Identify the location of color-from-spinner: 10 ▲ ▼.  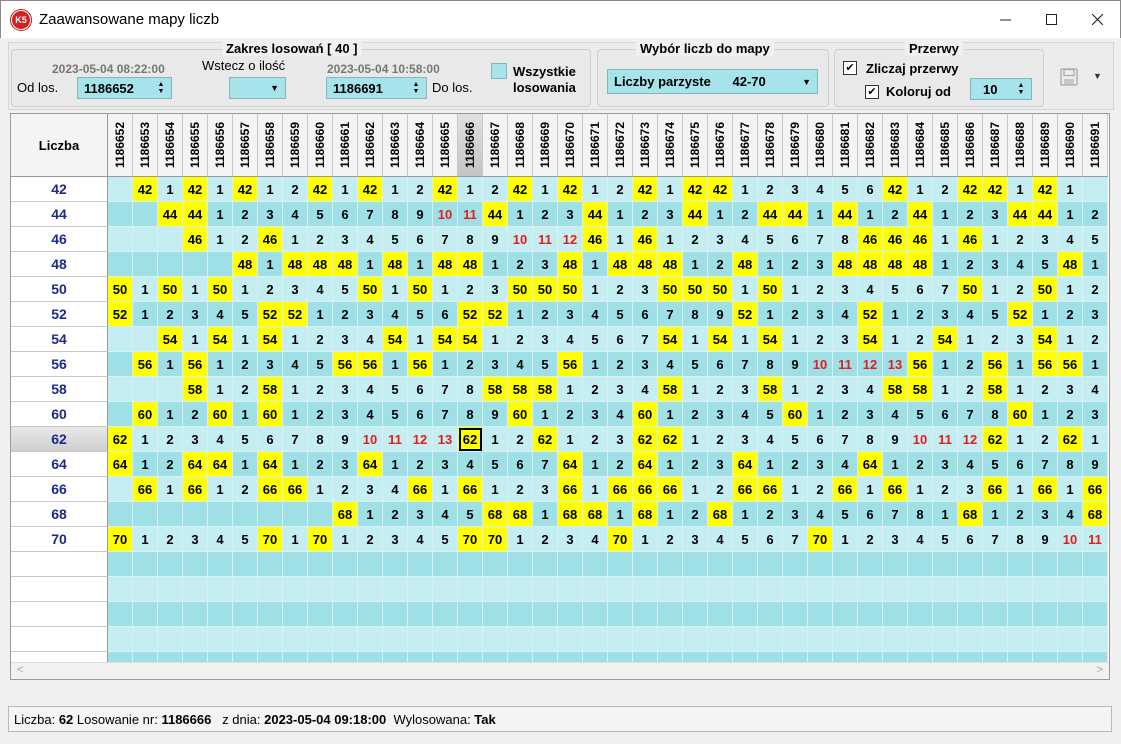
(1001, 89).